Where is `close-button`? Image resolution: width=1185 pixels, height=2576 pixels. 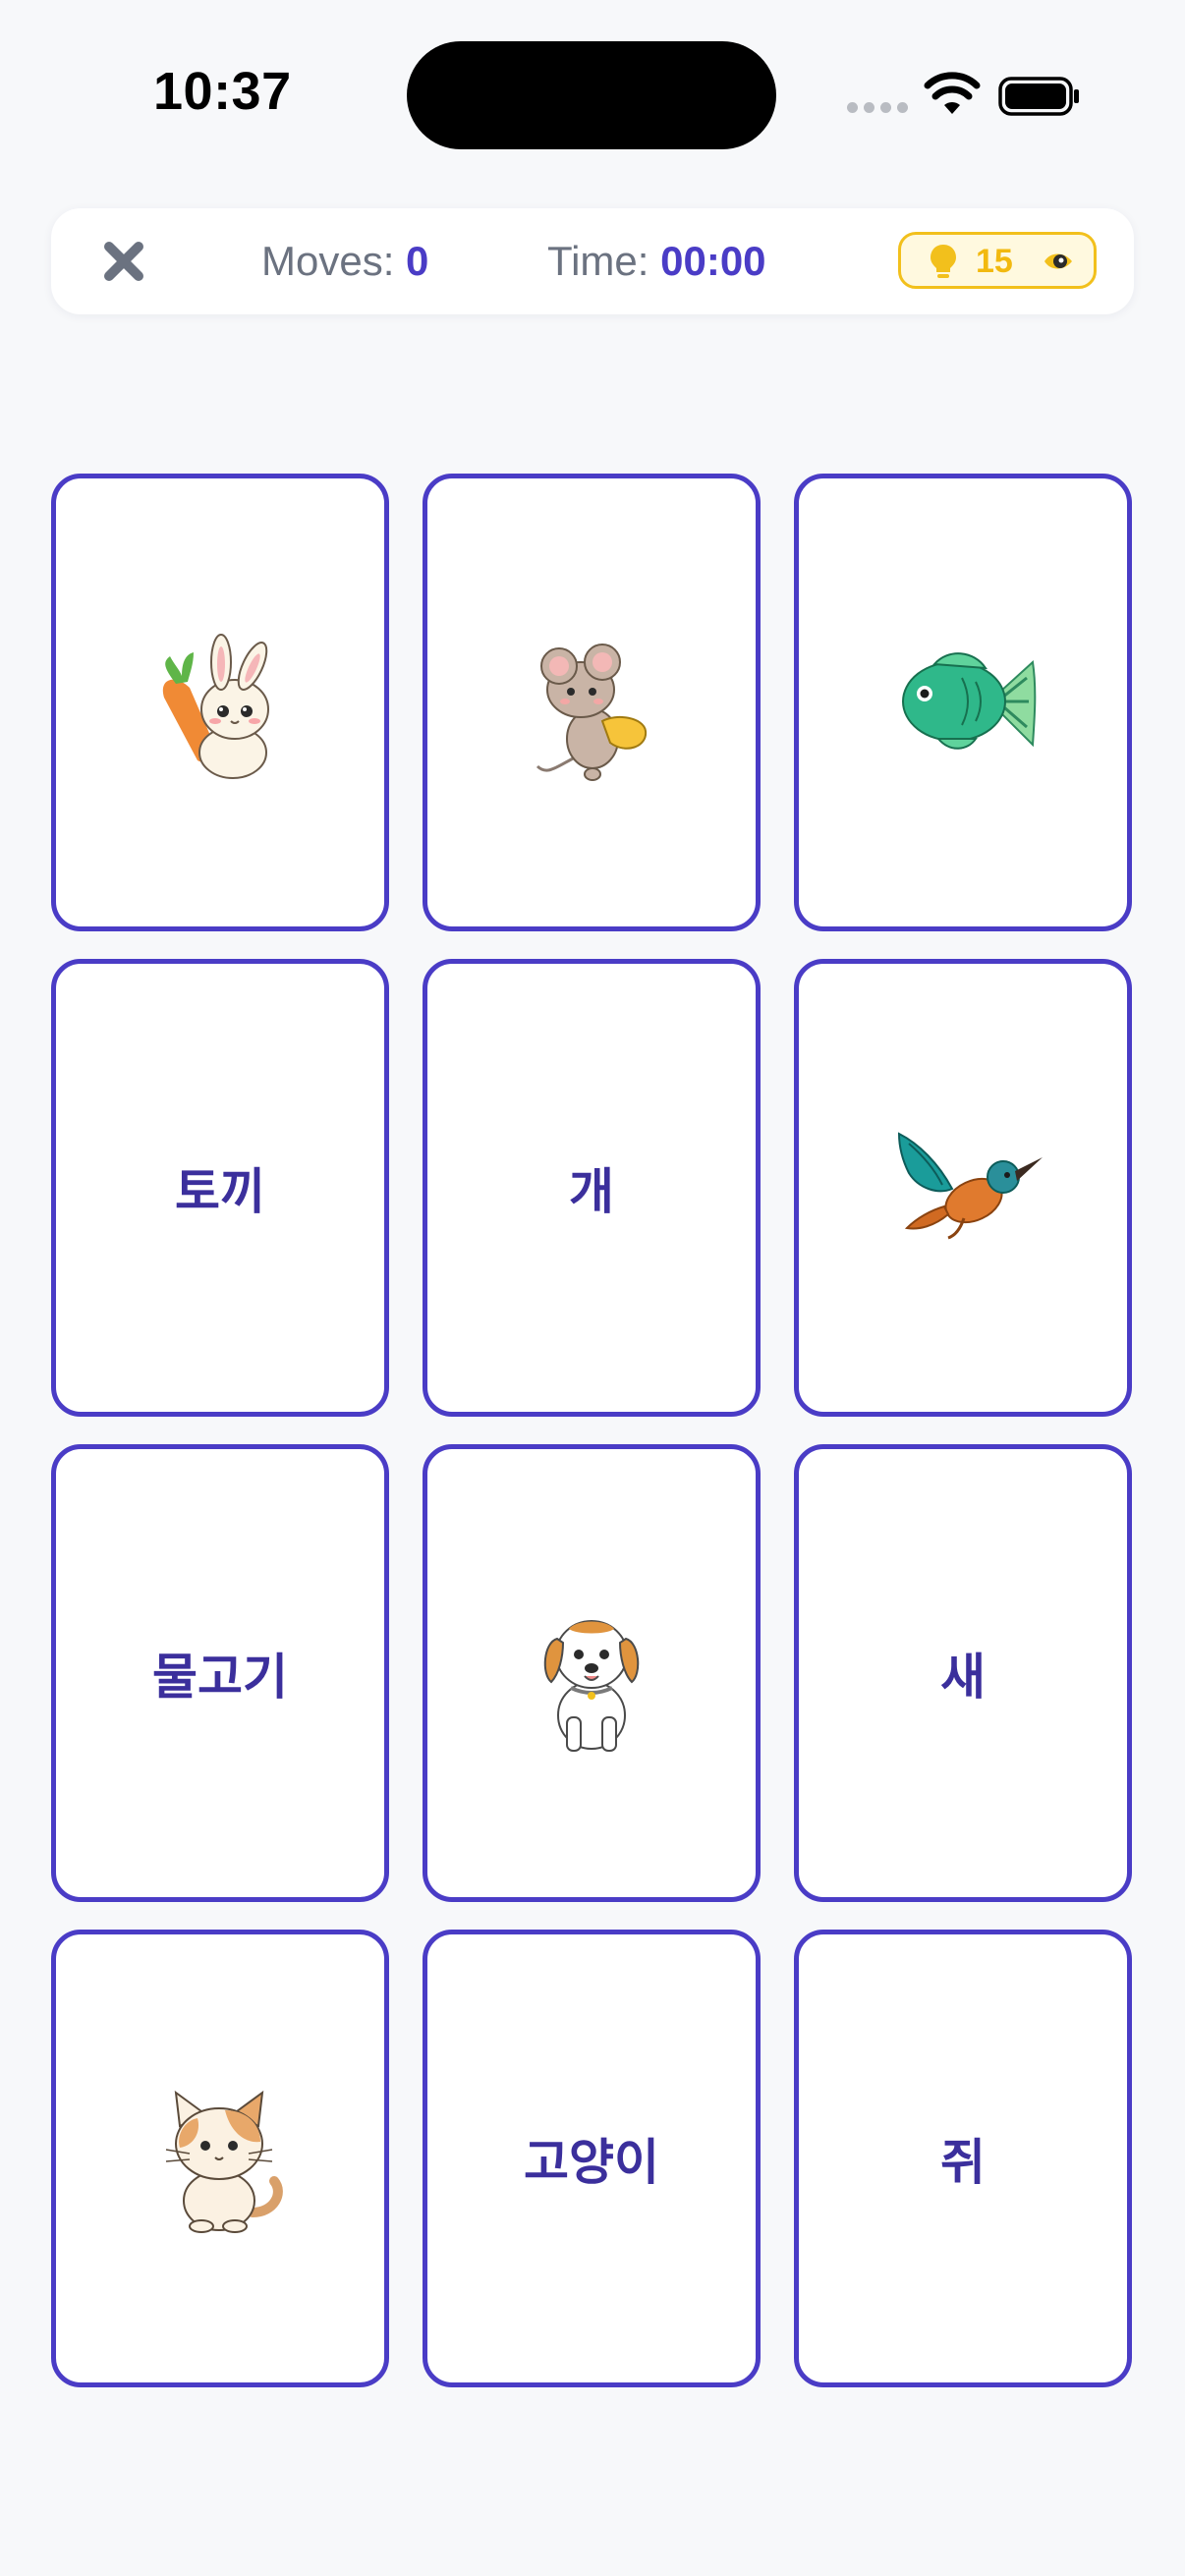
close-button is located at coordinates (124, 261).